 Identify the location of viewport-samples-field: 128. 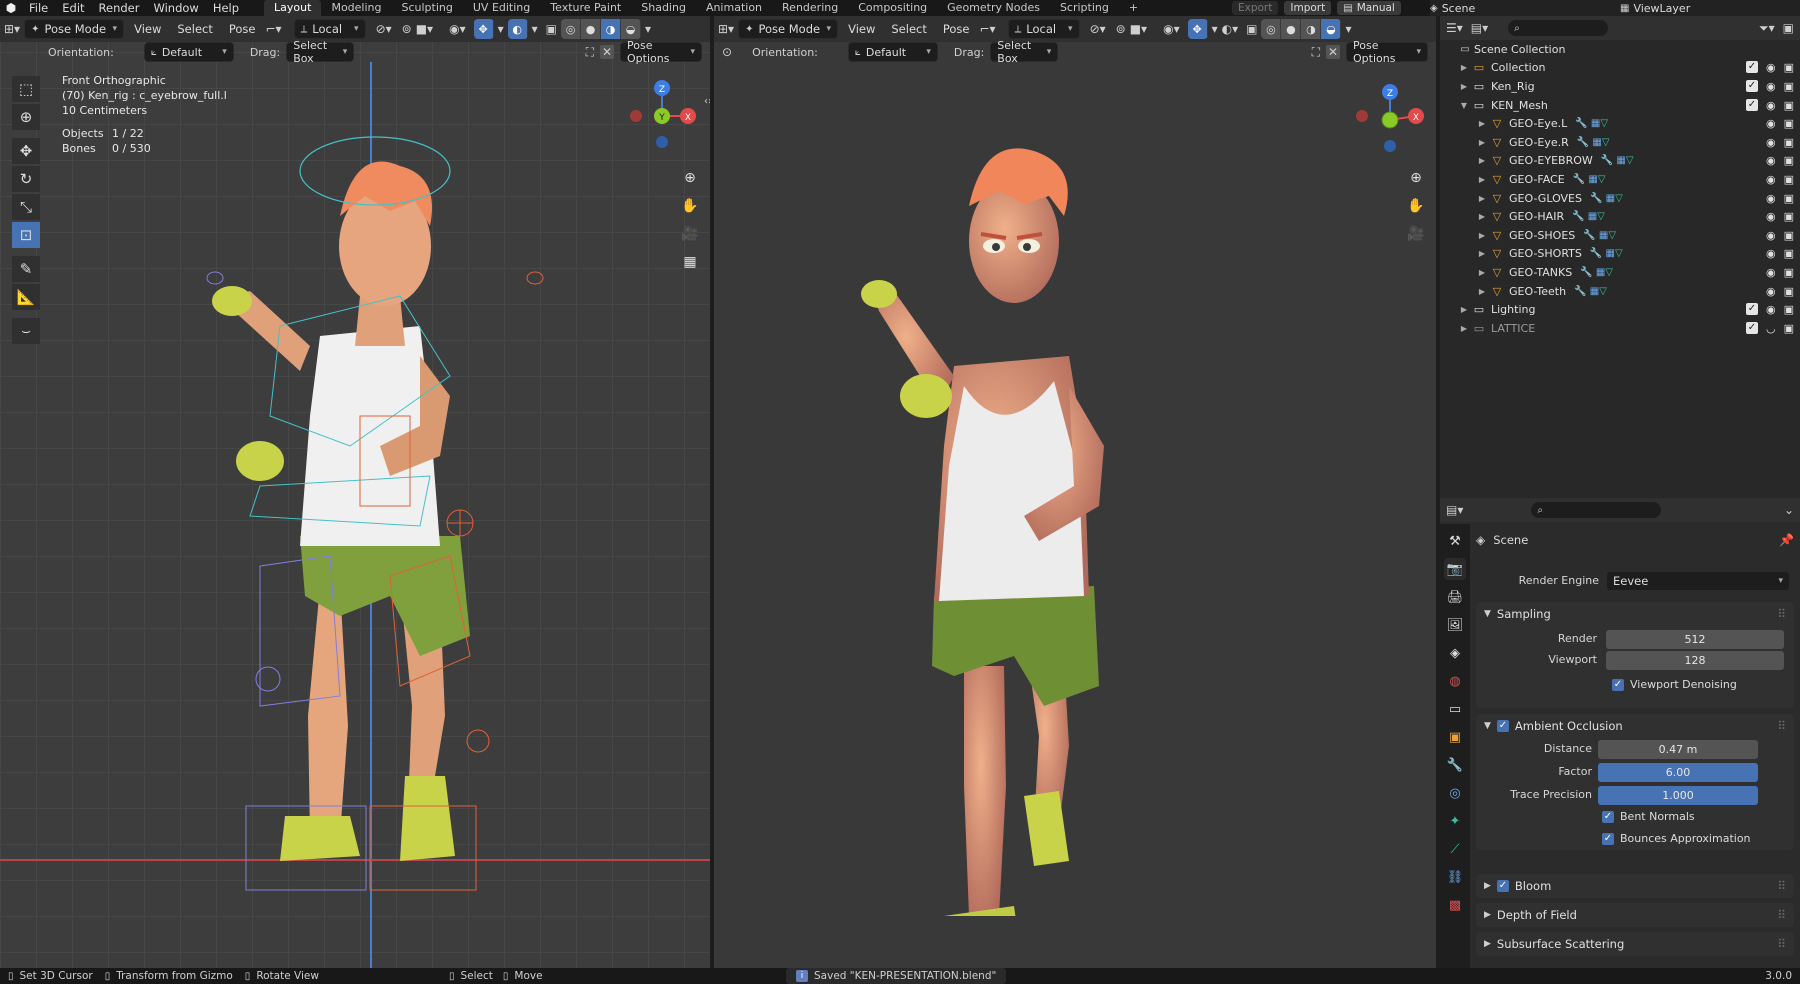
(1695, 660).